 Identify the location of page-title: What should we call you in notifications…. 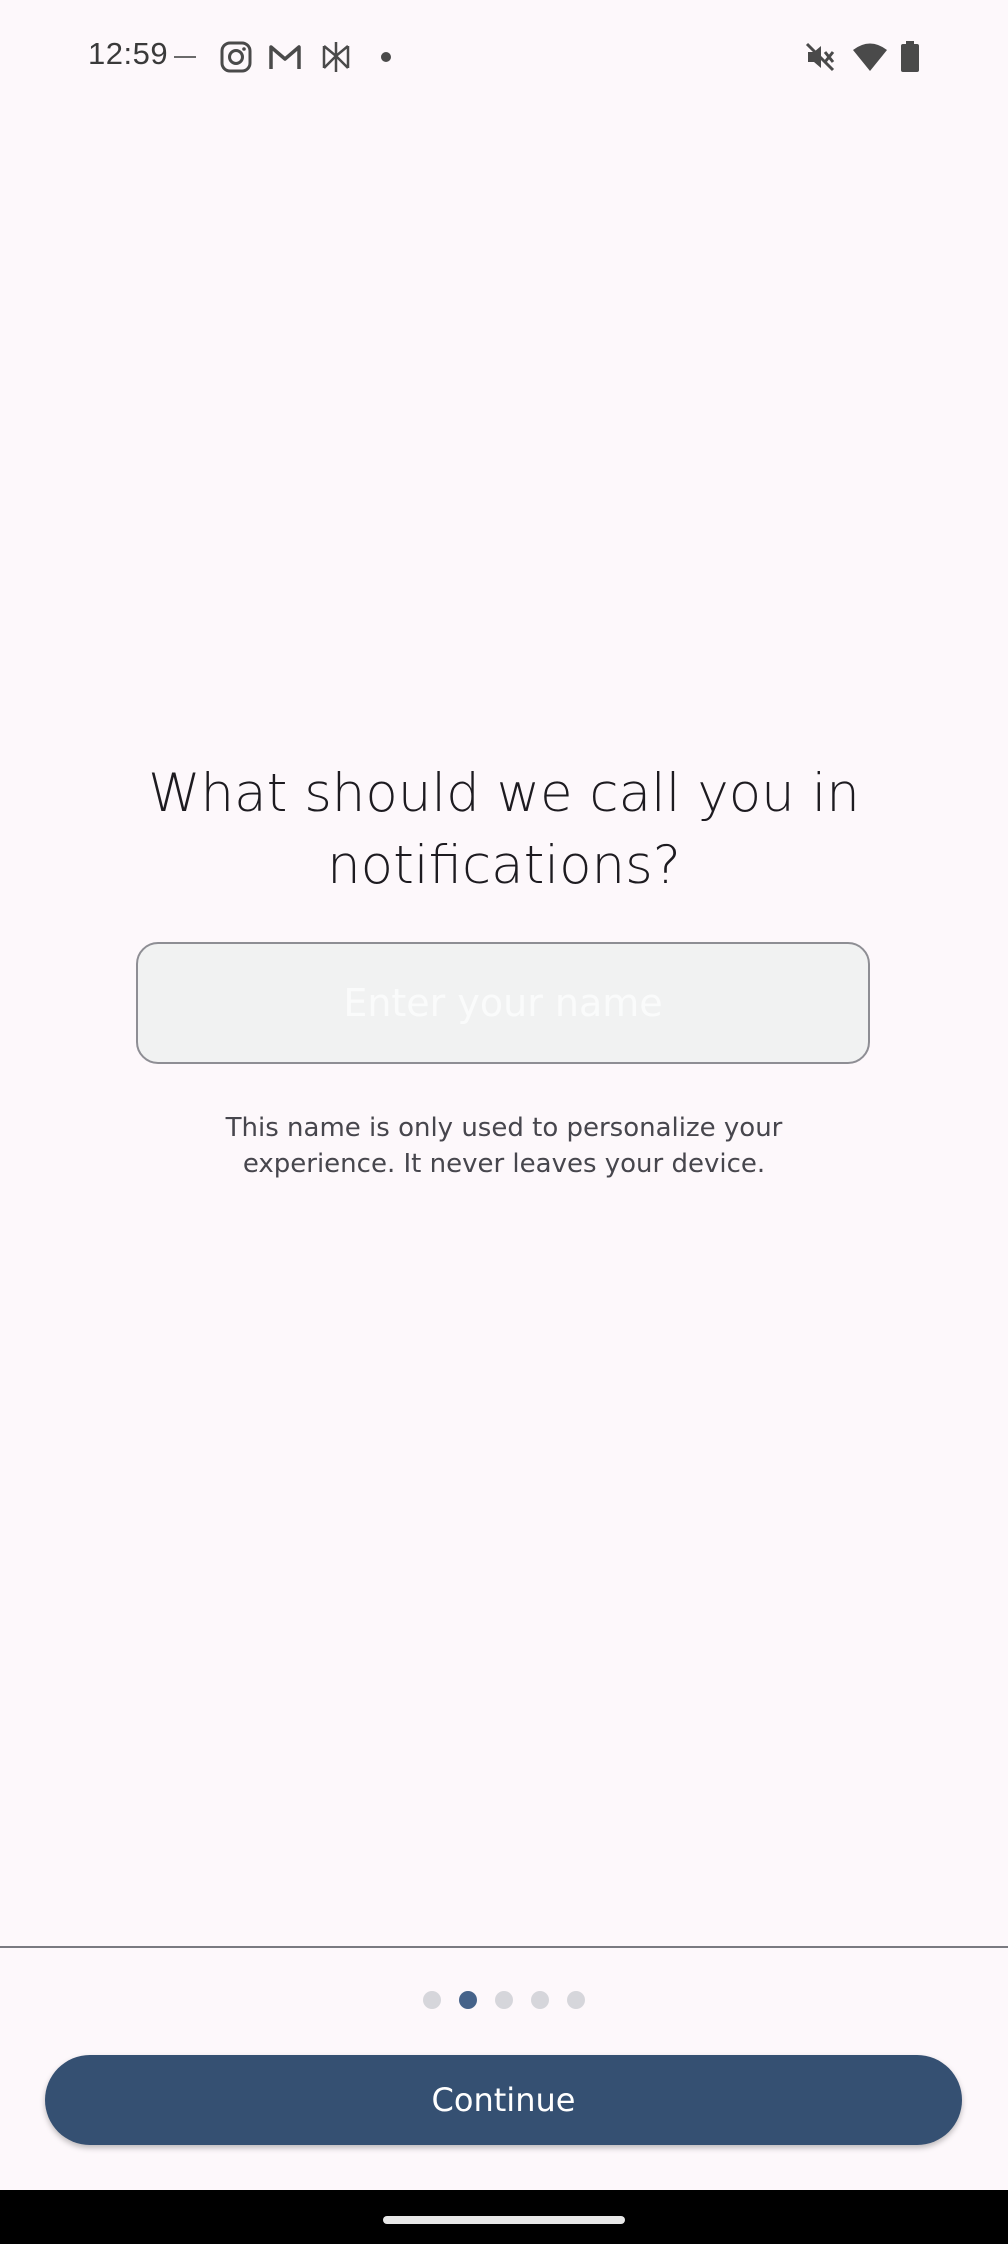
(504, 829).